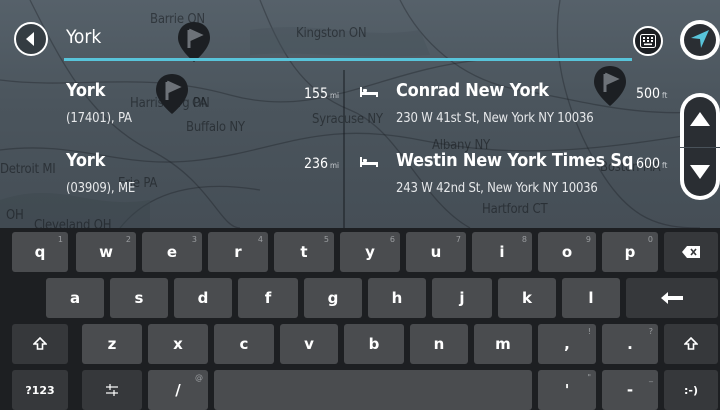 This screenshot has height=410, width=720. Describe the element at coordinates (322, 94) in the screenshot. I see `result-distance: 155 mi` at that location.